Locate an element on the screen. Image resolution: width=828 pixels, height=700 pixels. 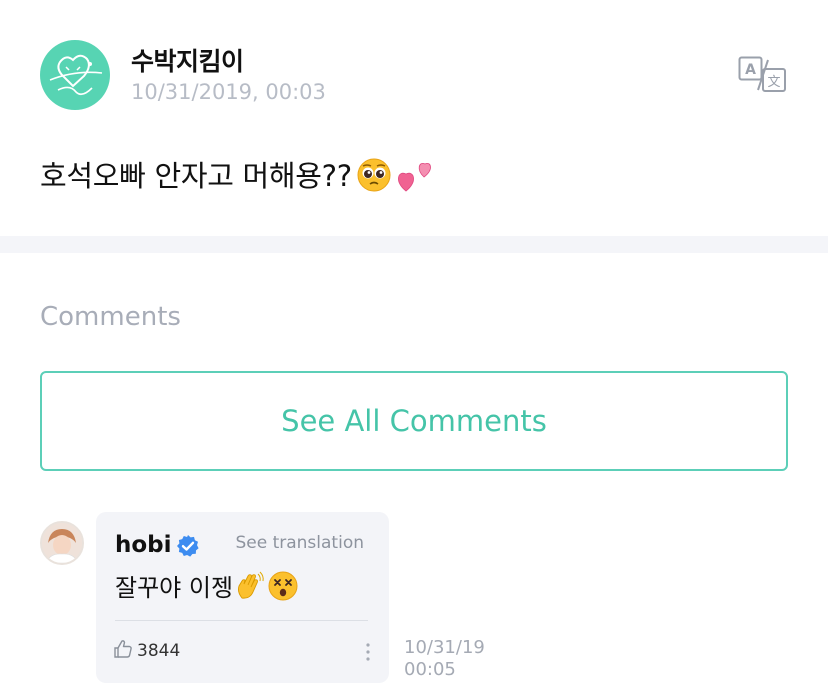
post-timestamp: 10/31/2019, 00:03 is located at coordinates (228, 92).